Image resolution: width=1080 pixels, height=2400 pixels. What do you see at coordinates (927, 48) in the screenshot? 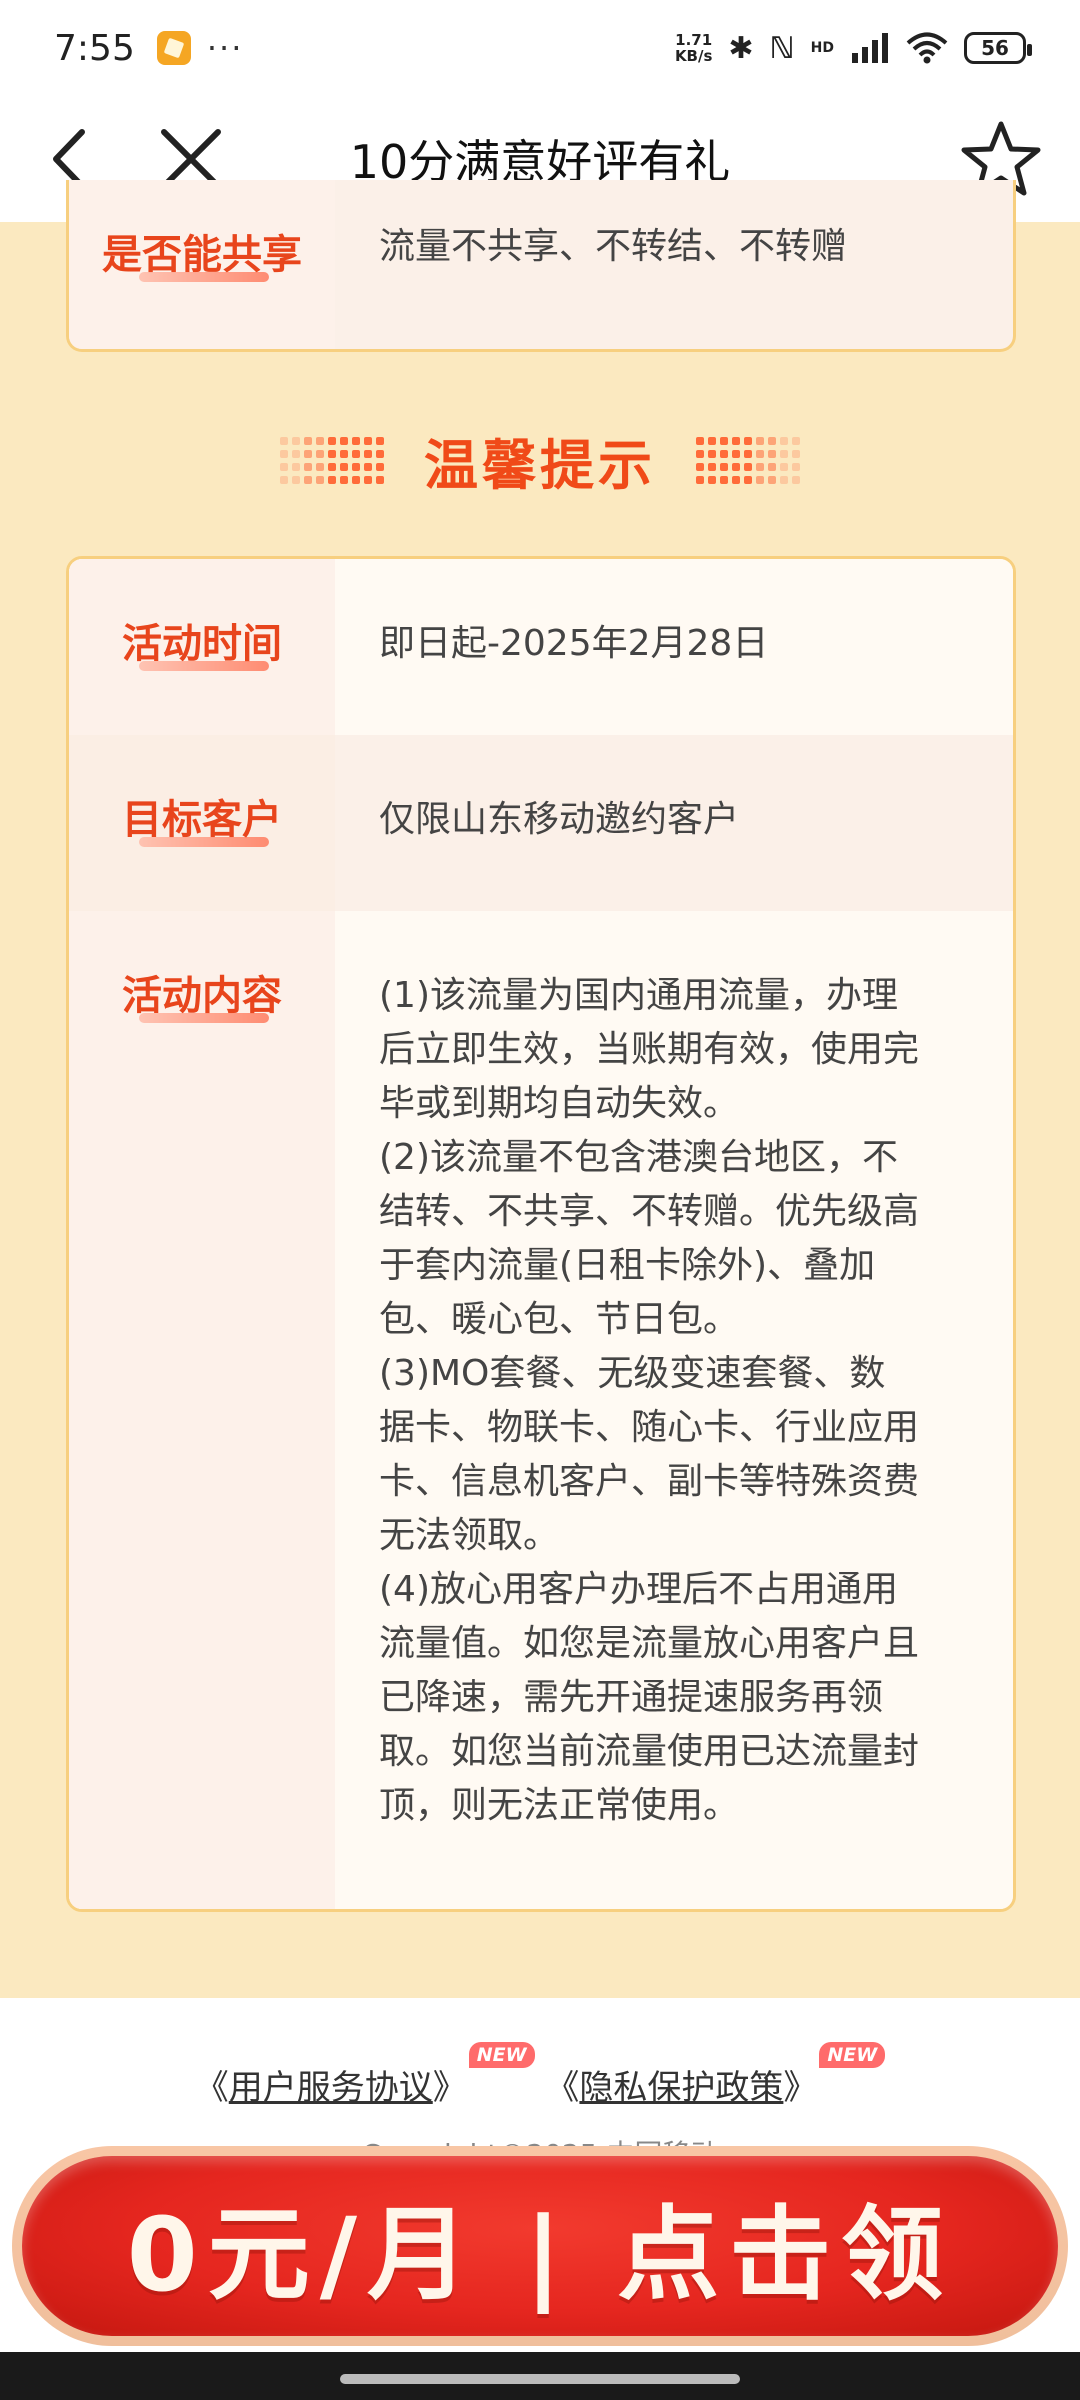
I see `wifi-icon` at bounding box center [927, 48].